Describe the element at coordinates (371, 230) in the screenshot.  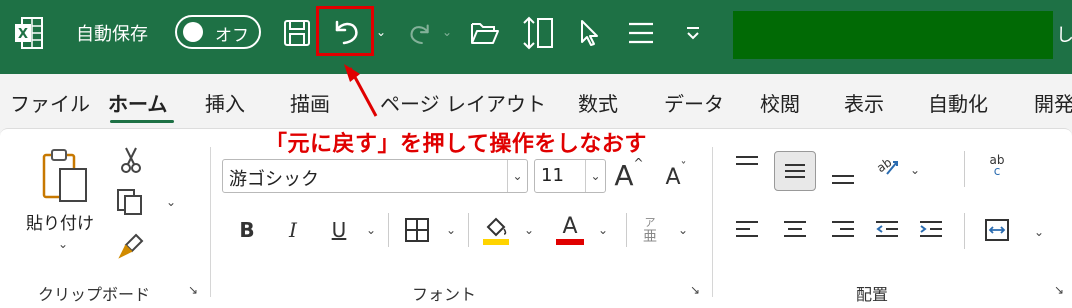
I see `underline-dropdown-icon: ⌄` at that location.